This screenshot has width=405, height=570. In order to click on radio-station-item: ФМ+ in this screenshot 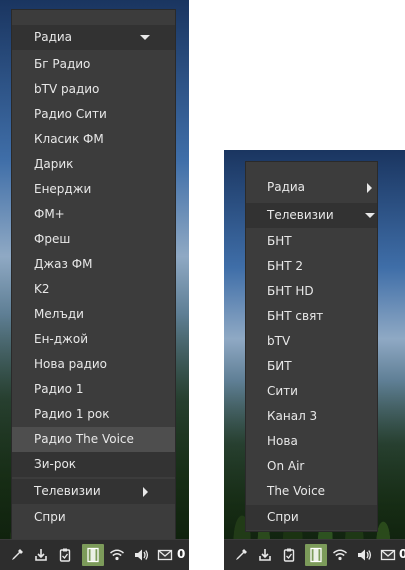, I will do `click(93, 214)`.